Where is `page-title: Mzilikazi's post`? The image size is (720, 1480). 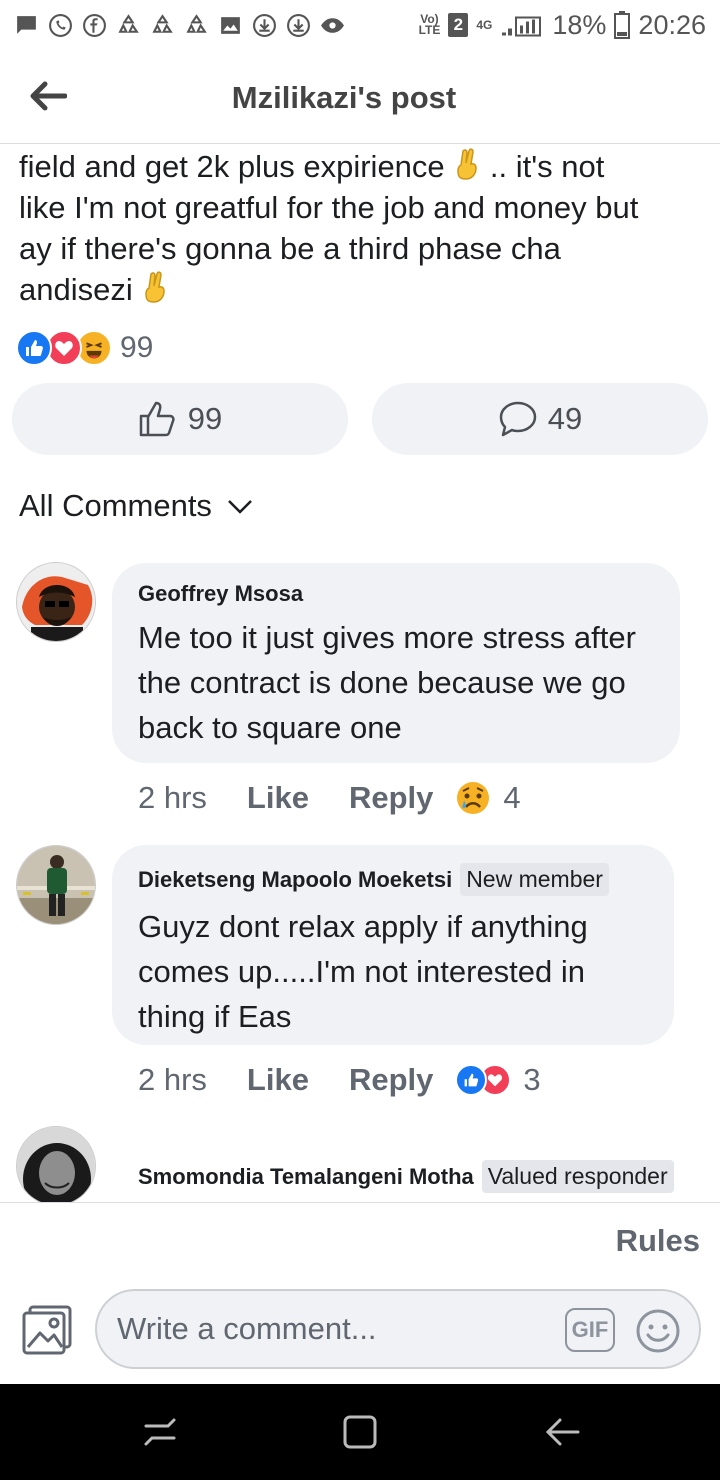 page-title: Mzilikazi's post is located at coordinates (344, 97).